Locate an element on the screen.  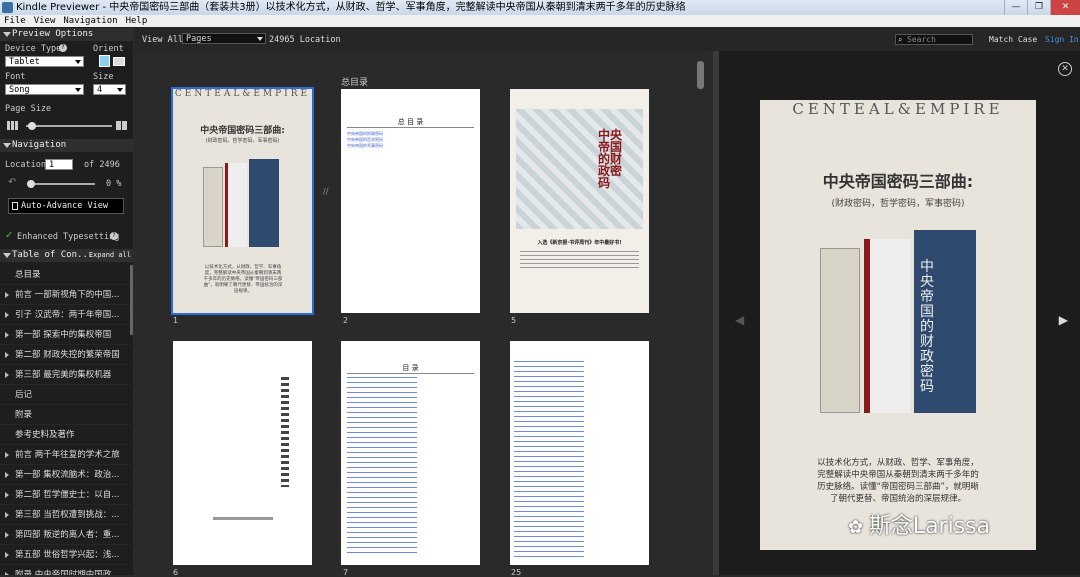
toc-item: 后记 is located at coordinates (65, 395).